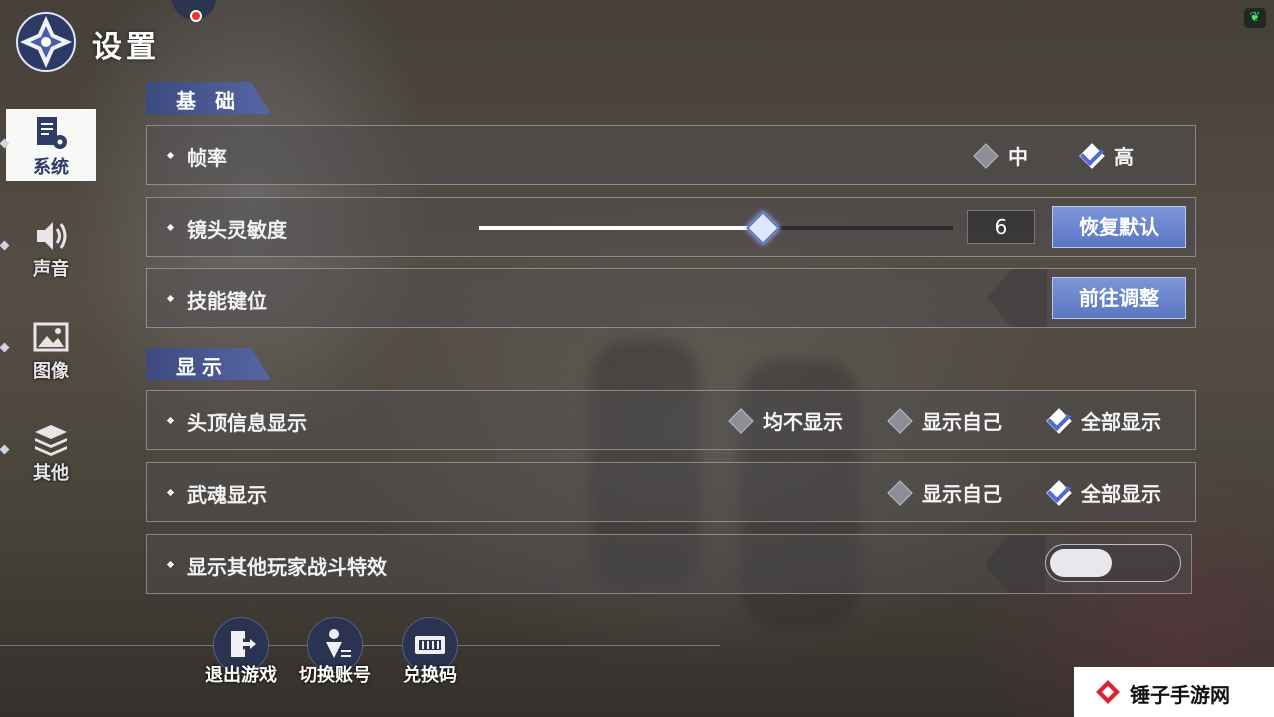  What do you see at coordinates (1113, 563) in the screenshot?
I see `battle-effects-toggle` at bounding box center [1113, 563].